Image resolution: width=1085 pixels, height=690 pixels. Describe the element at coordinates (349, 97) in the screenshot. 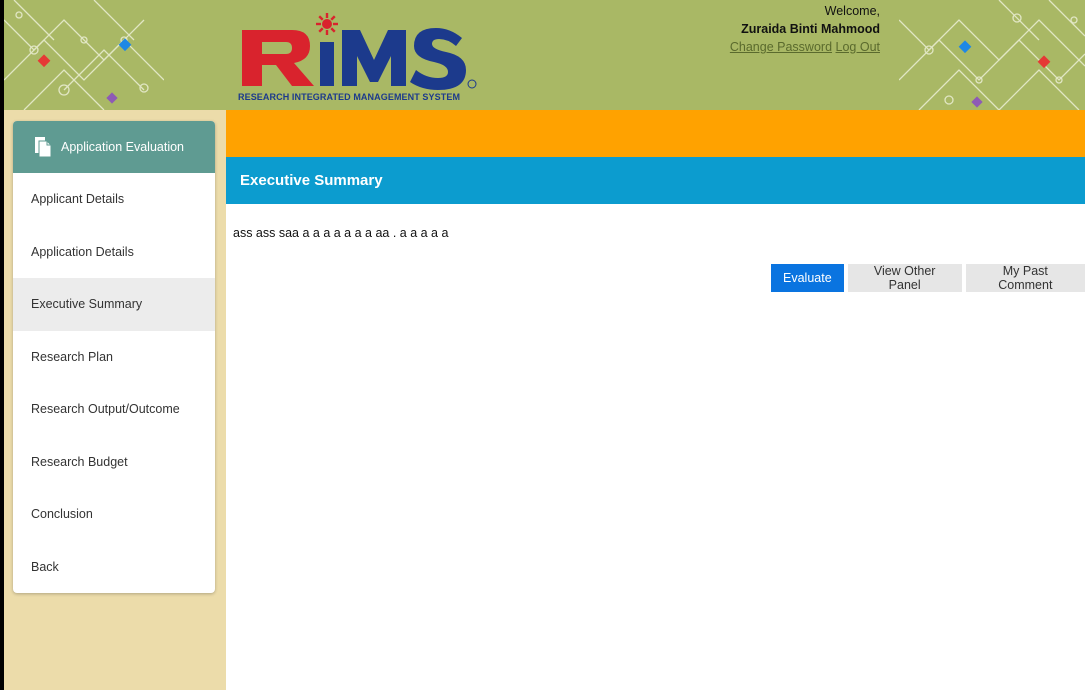

I see `logo-tagline: RESEARCH INTEGRATED MANAGEMENT SYSTEM` at that location.